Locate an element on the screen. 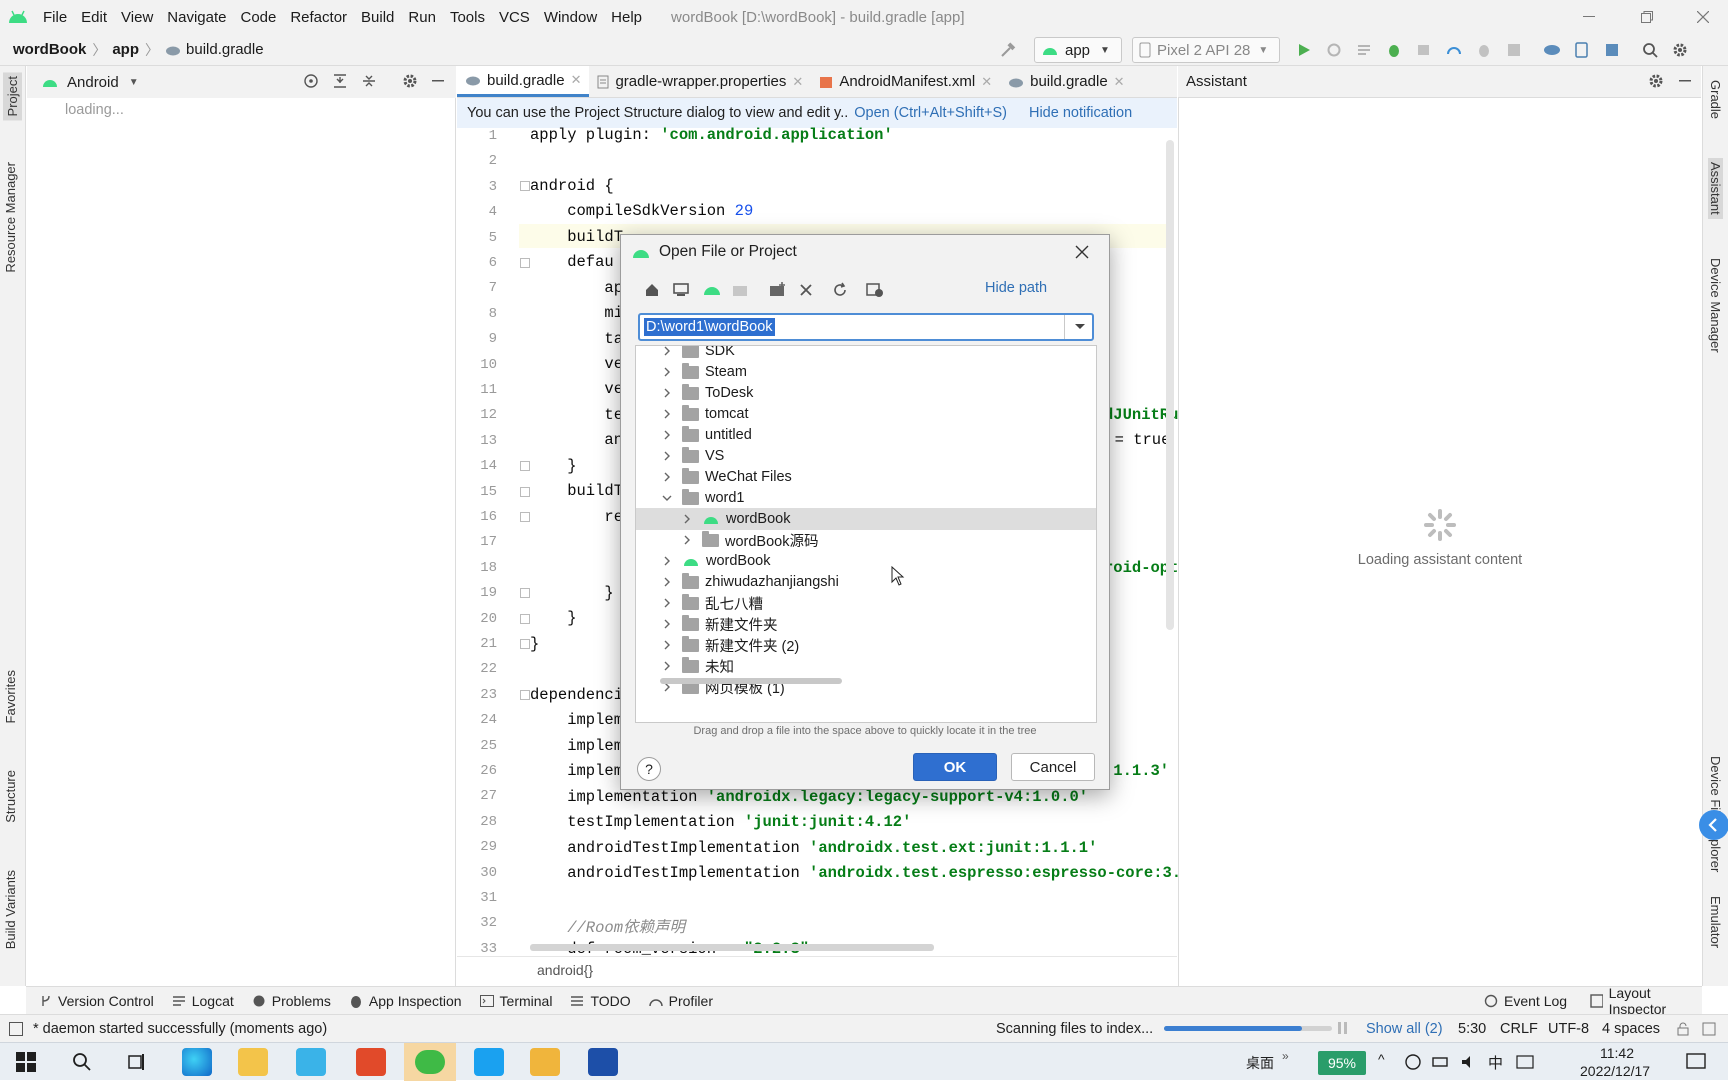 The image size is (1728, 1081). code-breadcrumb: android{} is located at coordinates (565, 970).